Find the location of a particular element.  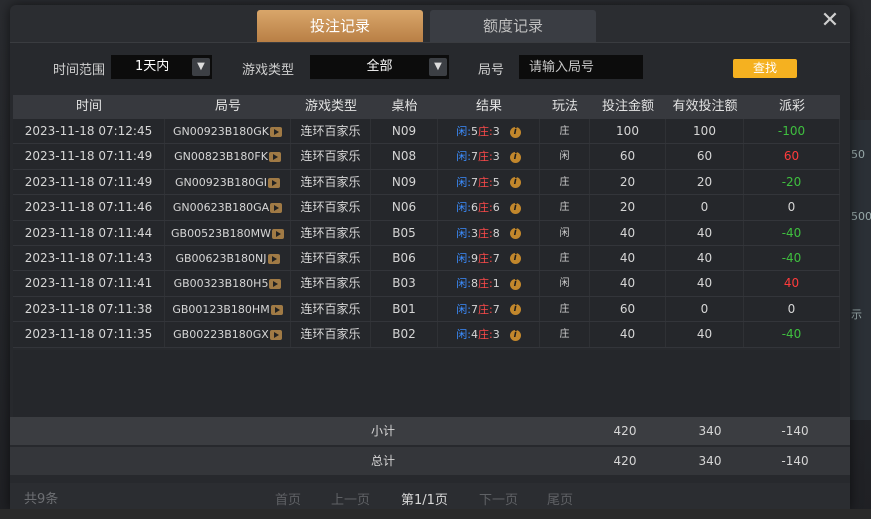

record-count: 共9条 is located at coordinates (41, 499).